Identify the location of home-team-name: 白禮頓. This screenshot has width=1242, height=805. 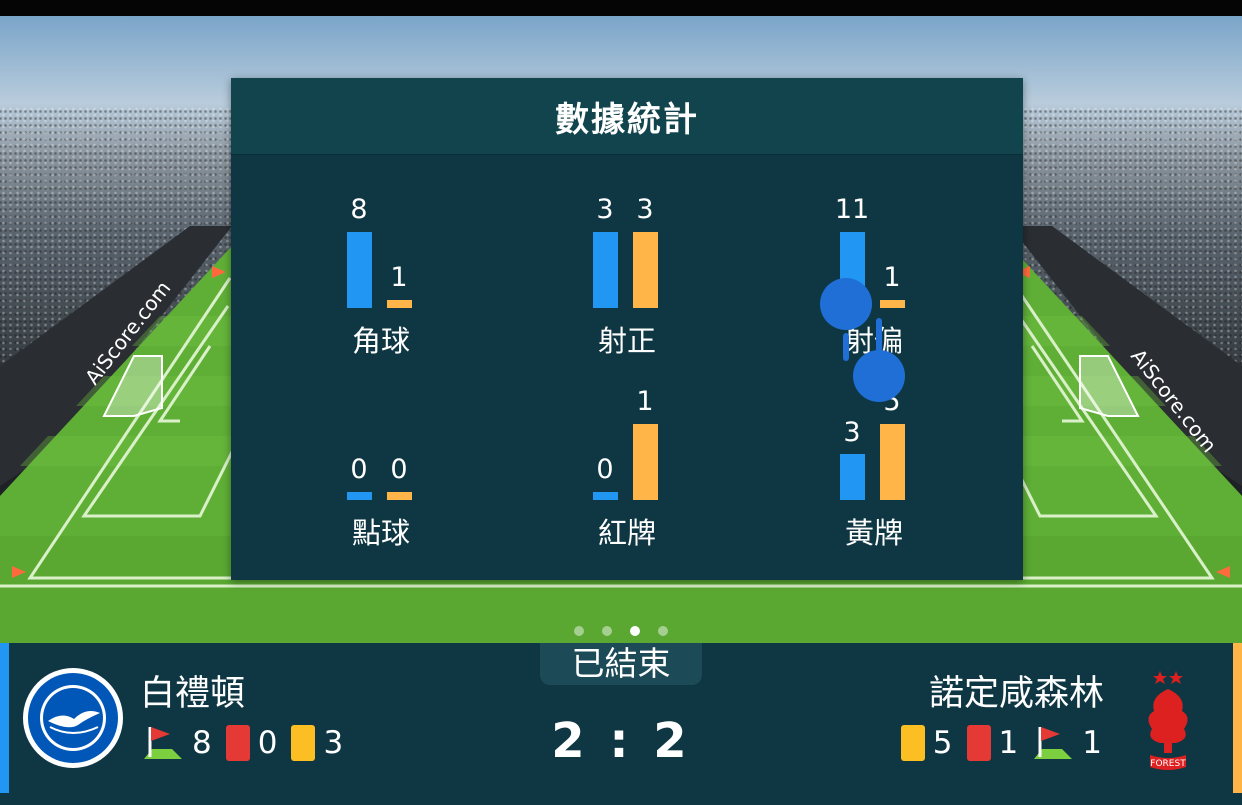
(192, 690).